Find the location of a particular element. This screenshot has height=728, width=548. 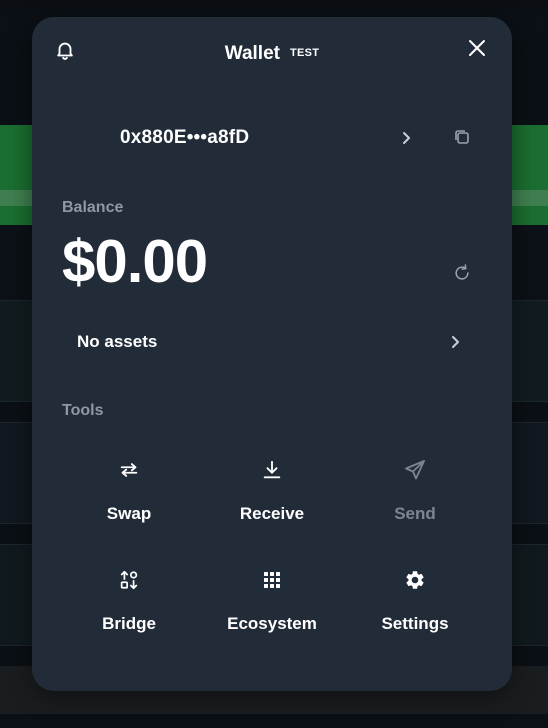

balance-amount: $0.00 is located at coordinates (135, 261).